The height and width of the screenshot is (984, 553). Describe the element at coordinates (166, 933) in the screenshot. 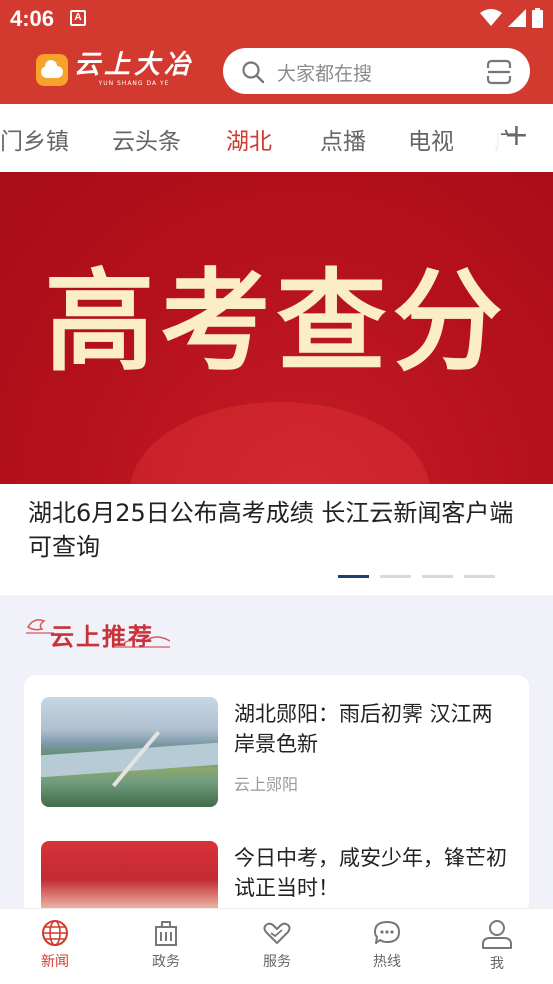

I see `building-icon` at that location.